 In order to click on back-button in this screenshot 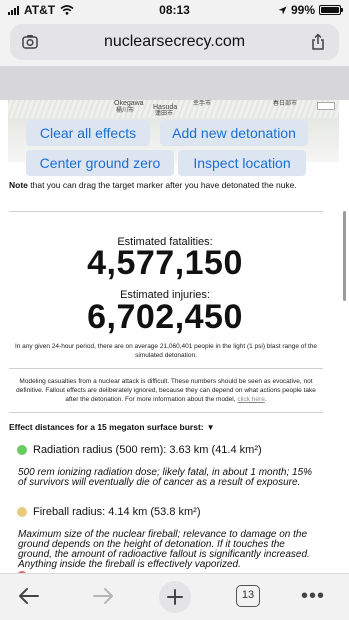, I will do `click(29, 596)`.